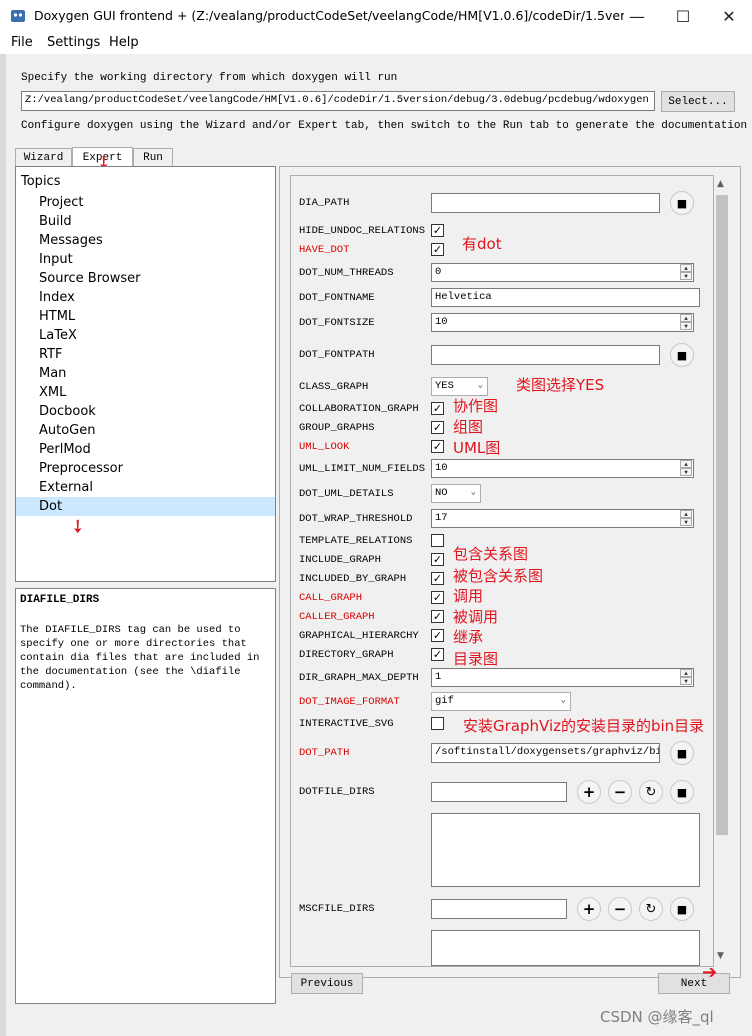 The width and height of the screenshot is (752, 1036). I want to click on dia-path-input, so click(545, 203).